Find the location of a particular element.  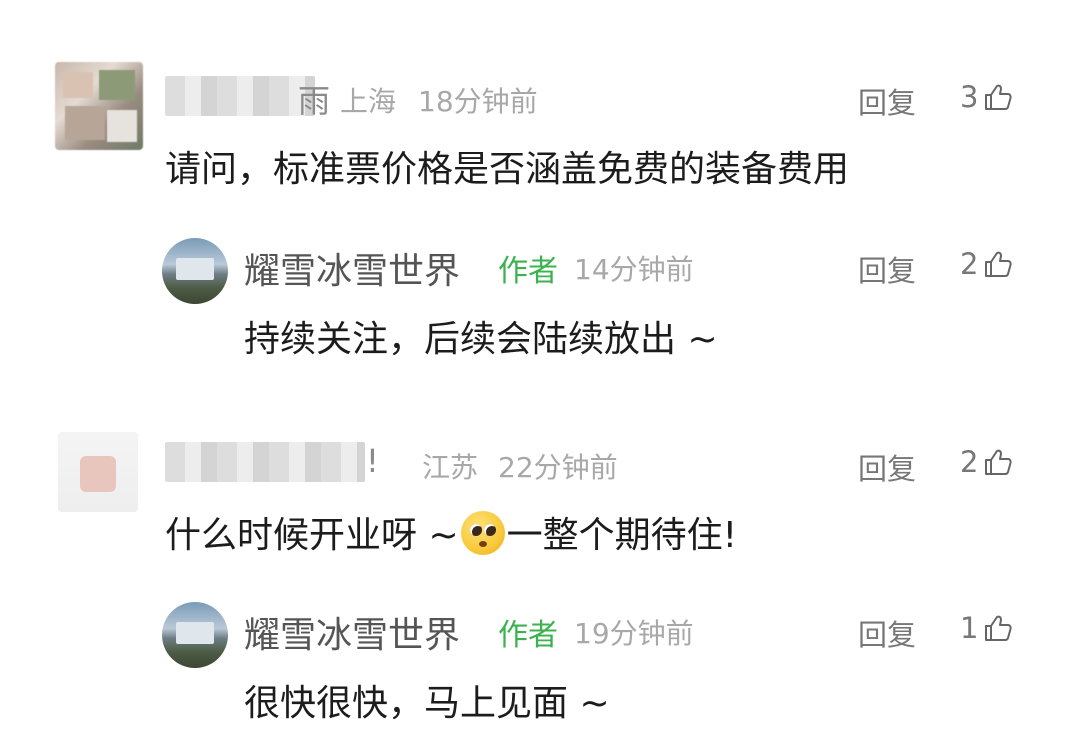

avatar is located at coordinates (98, 472).